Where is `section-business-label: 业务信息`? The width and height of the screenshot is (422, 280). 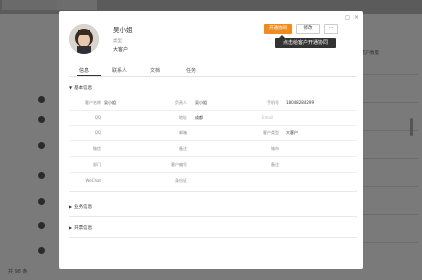
section-business-label: 业务信息 is located at coordinates (83, 207).